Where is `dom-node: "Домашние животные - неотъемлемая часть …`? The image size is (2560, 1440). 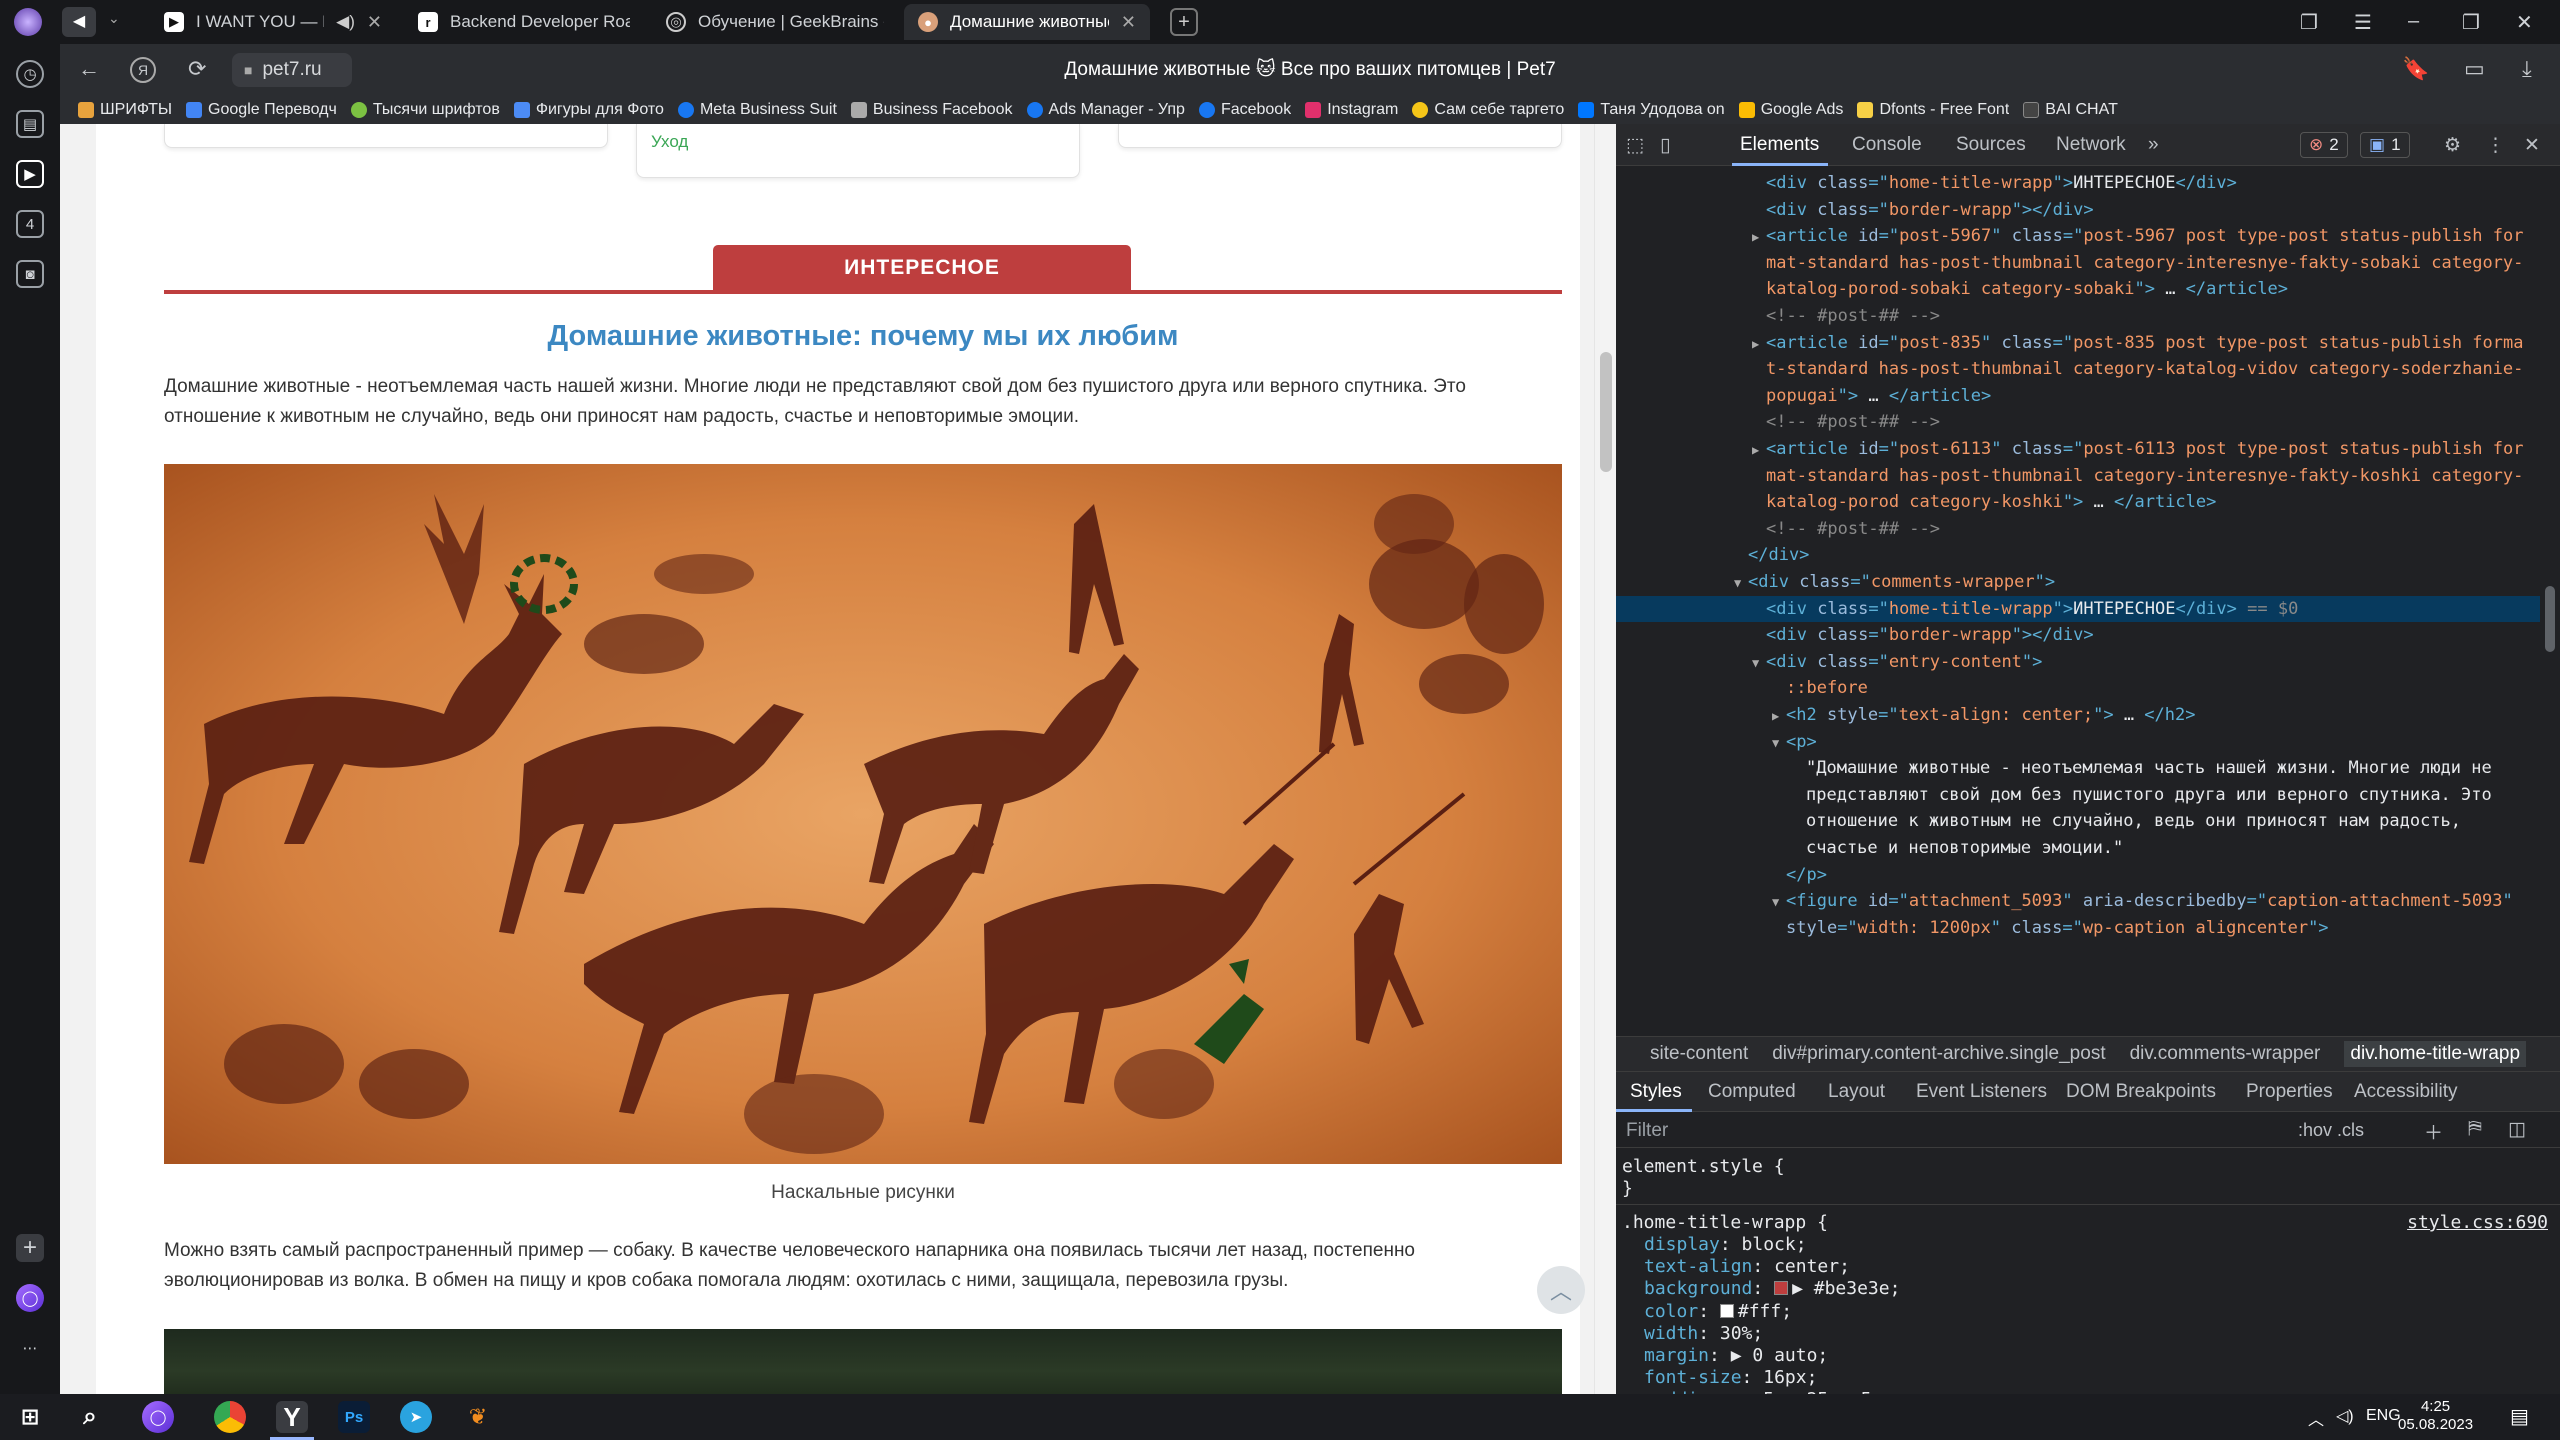
dom-node: "Домашние животные - неотъемлемая часть … is located at coordinates (2078, 768).